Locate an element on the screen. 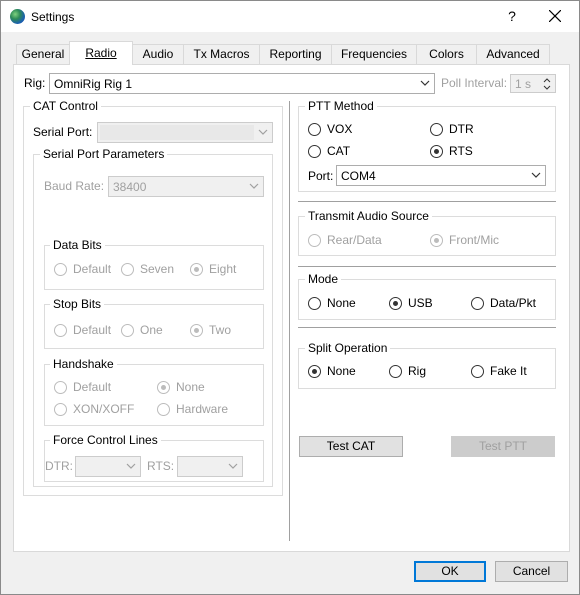  tab-radio: Radio is located at coordinates (101, 53).